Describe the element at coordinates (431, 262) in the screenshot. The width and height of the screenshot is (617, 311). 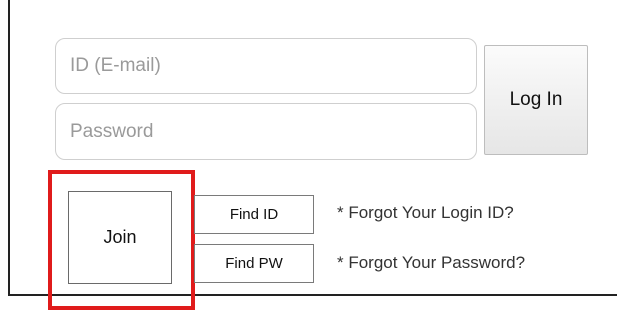
I see `forgot-password-hint: * Forgot Your Password?` at that location.